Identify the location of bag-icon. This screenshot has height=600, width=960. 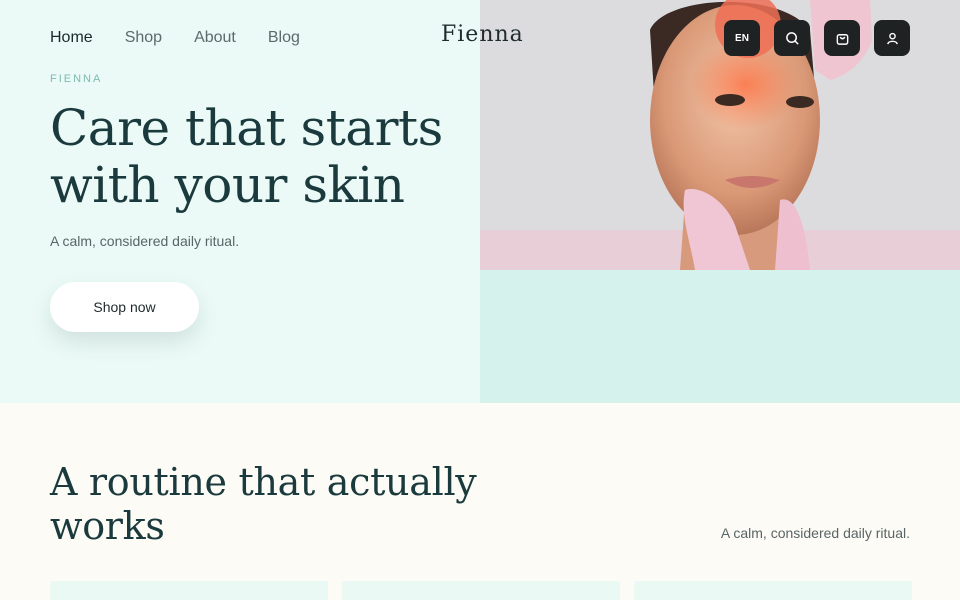
(842, 39).